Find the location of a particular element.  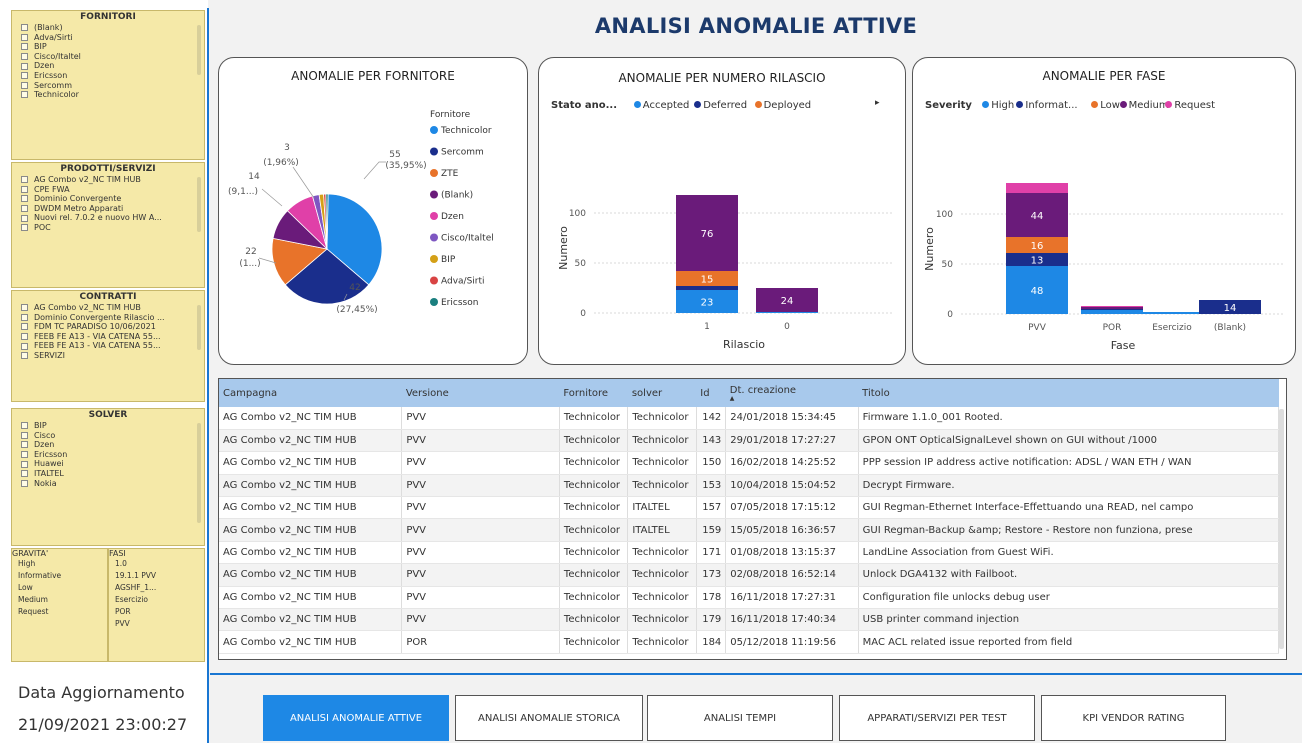

nav-button: ANALISI TEMPI is located at coordinates (740, 718).